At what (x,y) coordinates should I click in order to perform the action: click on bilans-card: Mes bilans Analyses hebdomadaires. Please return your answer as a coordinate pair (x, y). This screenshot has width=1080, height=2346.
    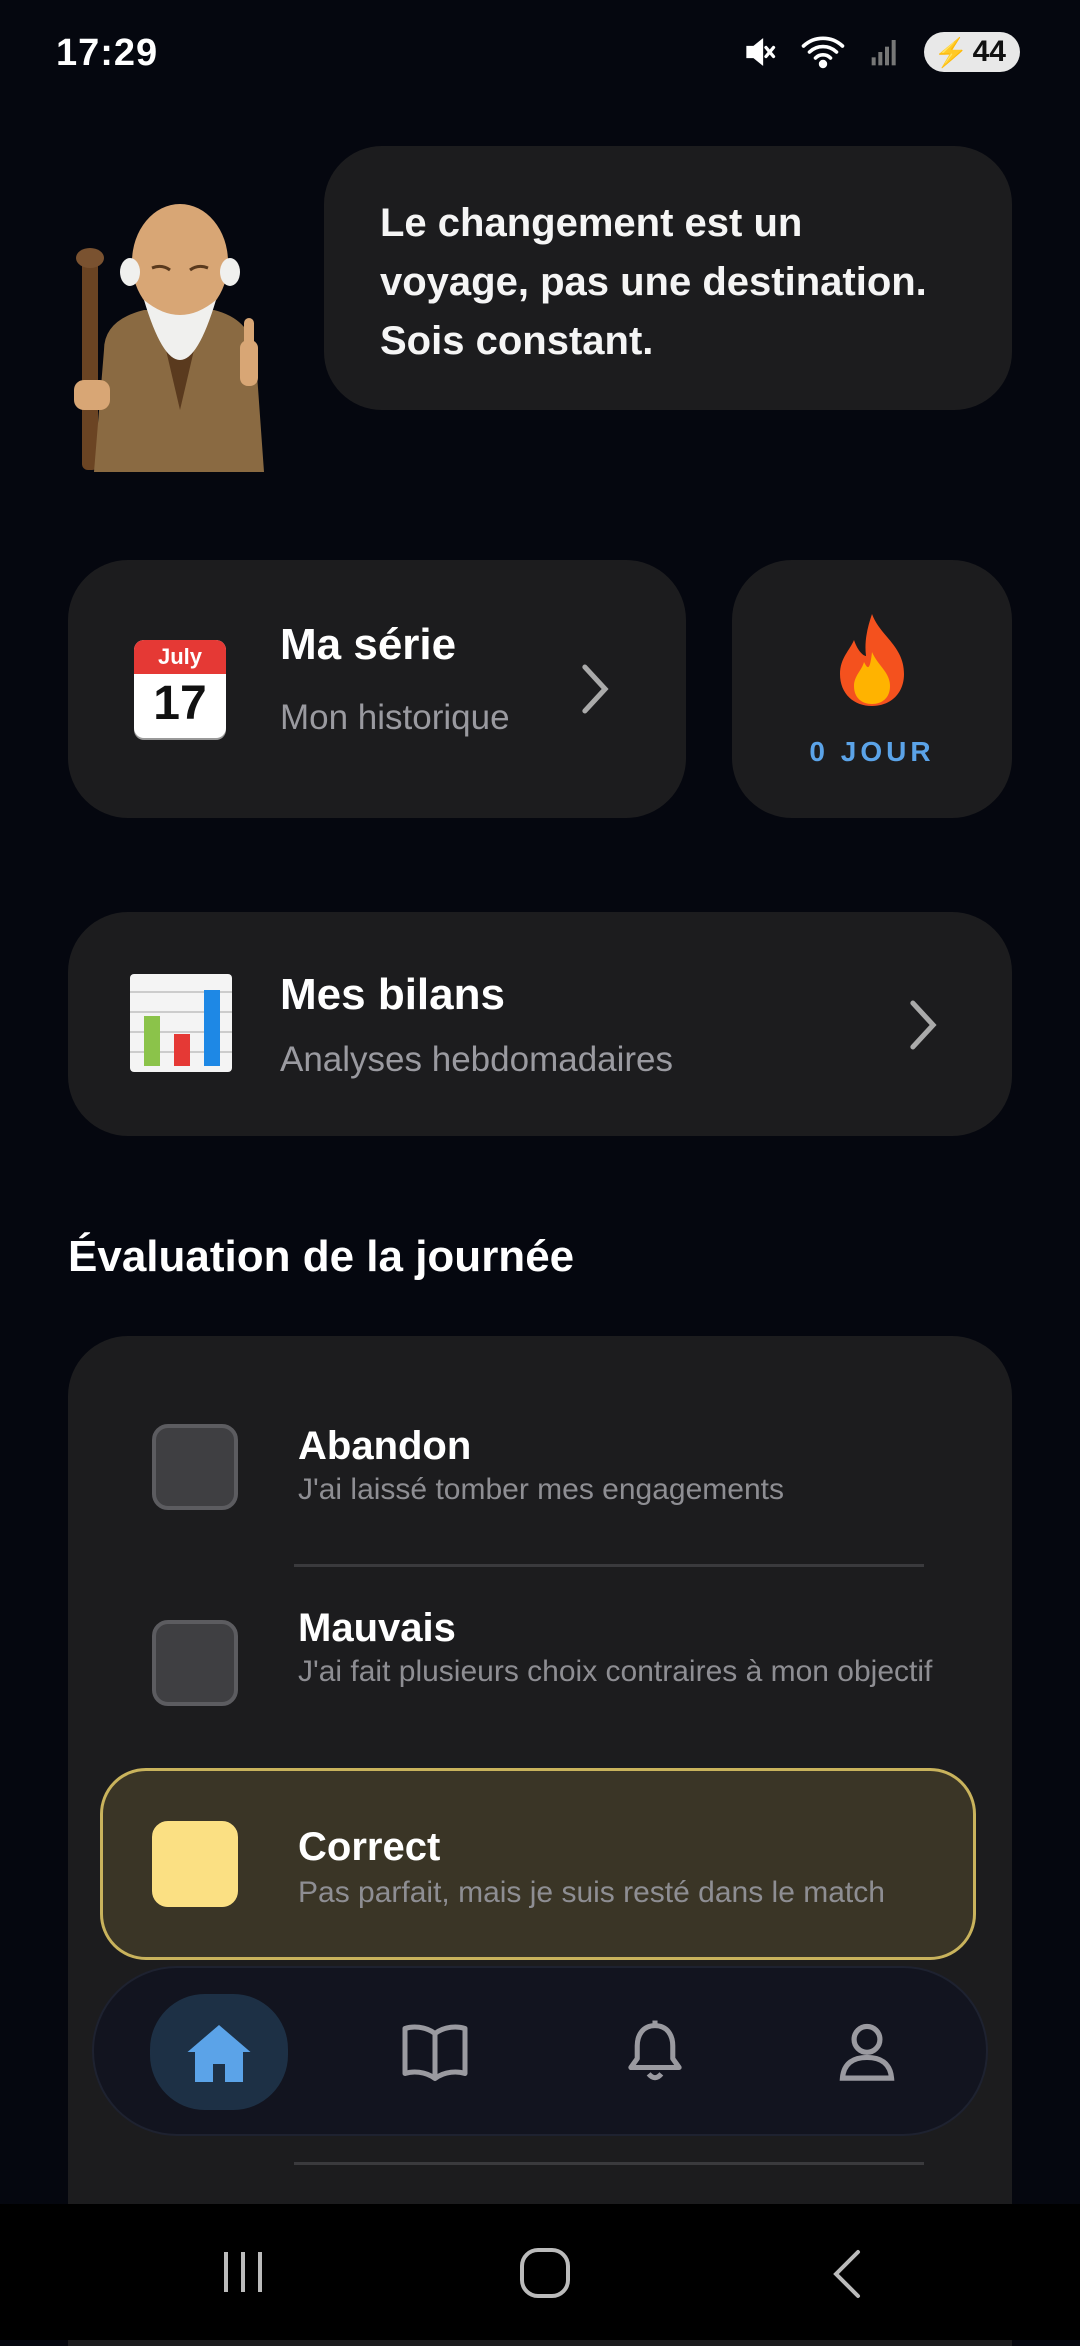
    Looking at the image, I should click on (540, 1024).